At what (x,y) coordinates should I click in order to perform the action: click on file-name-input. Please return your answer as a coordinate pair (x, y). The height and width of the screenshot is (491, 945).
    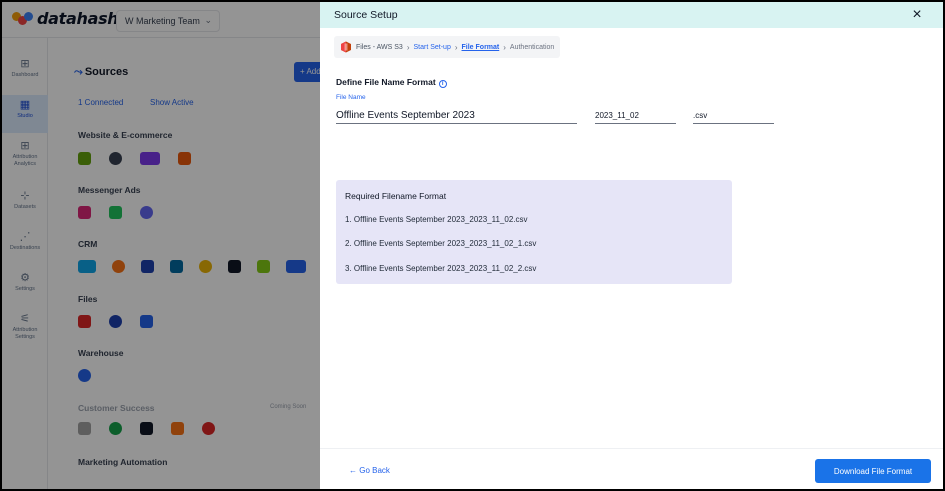
    Looking at the image, I should click on (456, 116).